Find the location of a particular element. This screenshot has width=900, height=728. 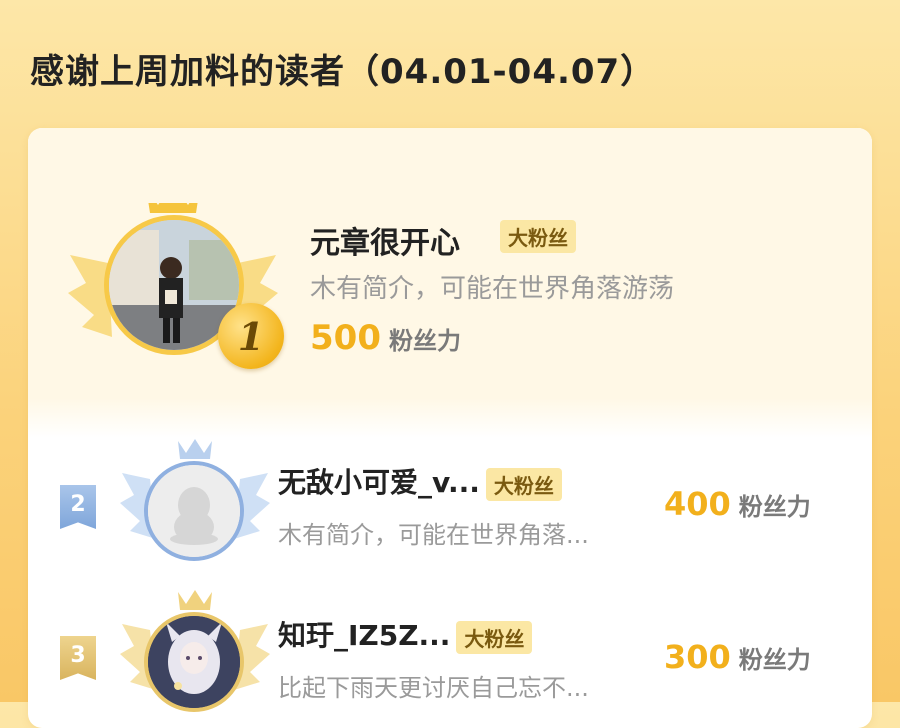

penguin-icon is located at coordinates (194, 511).